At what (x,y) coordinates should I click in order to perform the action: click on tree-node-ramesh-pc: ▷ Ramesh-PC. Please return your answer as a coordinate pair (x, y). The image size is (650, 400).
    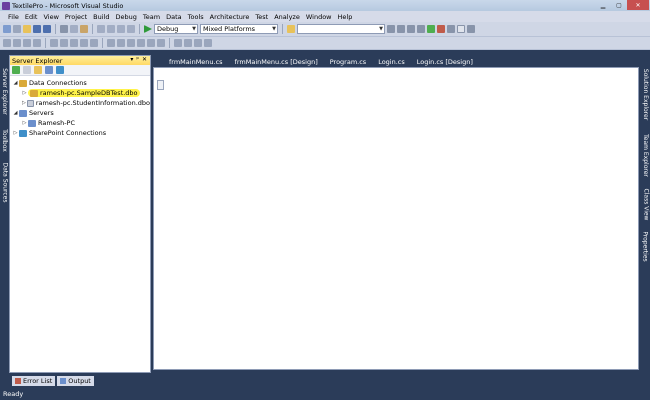
    Looking at the image, I should click on (80, 123).